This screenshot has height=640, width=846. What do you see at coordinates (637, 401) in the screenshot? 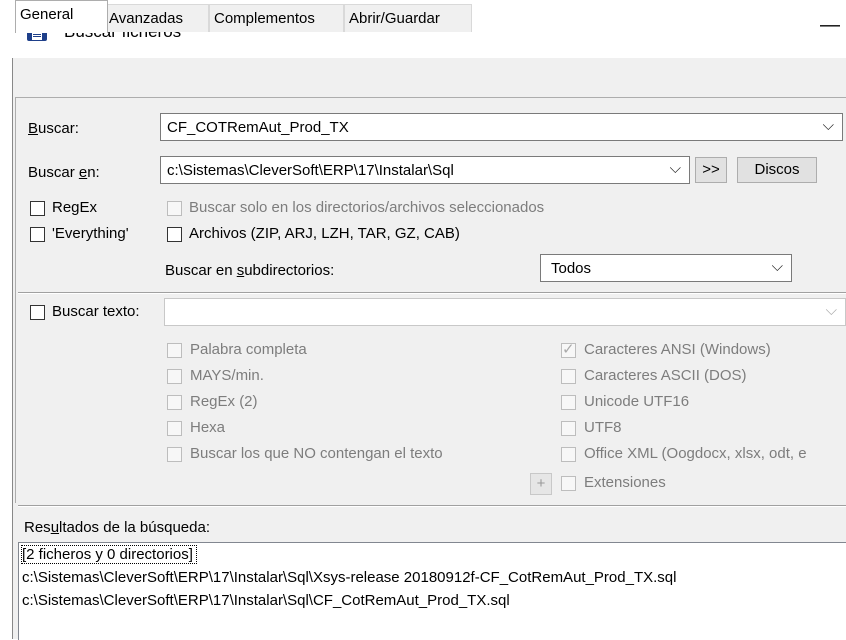
I see `utf16-label: Unicode UTF16` at bounding box center [637, 401].